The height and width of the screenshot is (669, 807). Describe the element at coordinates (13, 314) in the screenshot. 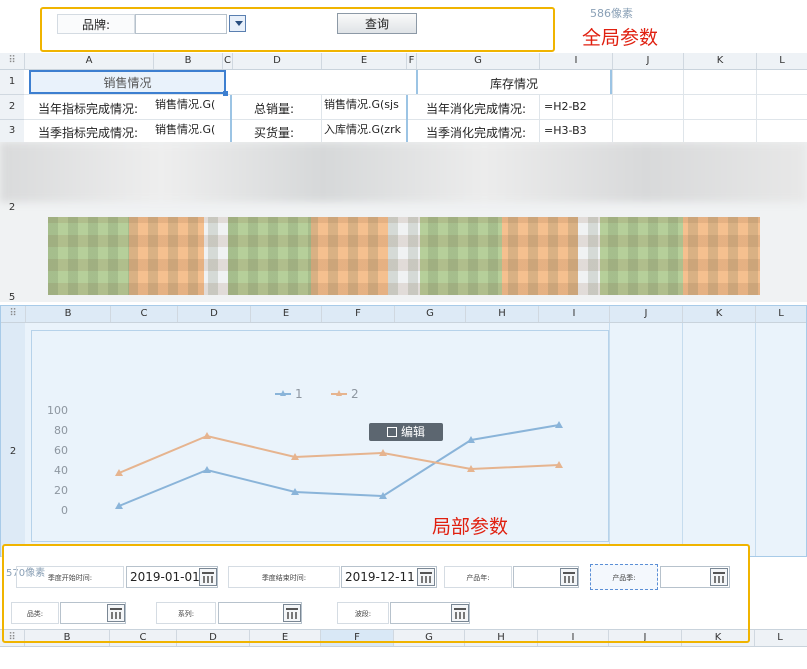

I see `sheet2-corner: ⠿` at that location.